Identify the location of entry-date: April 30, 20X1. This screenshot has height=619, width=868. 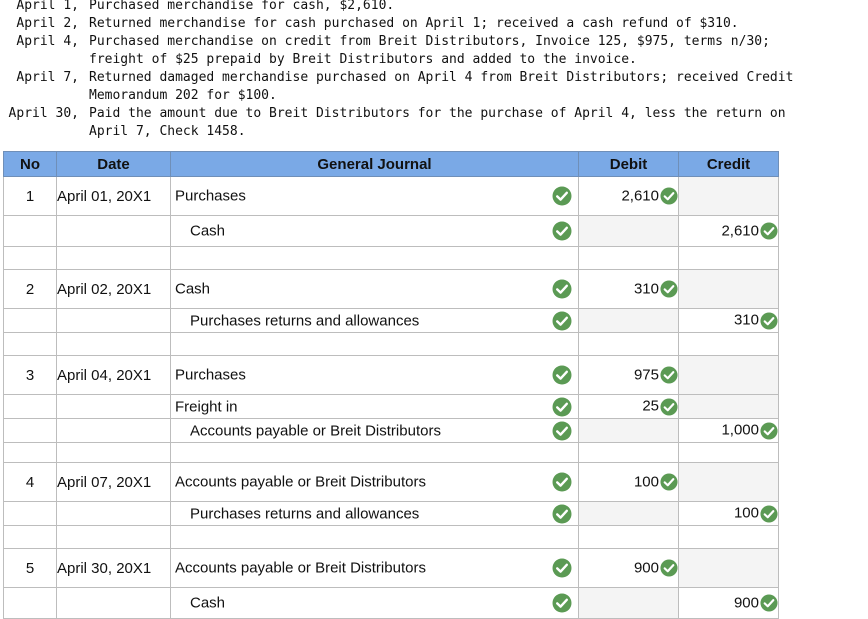
(113, 568).